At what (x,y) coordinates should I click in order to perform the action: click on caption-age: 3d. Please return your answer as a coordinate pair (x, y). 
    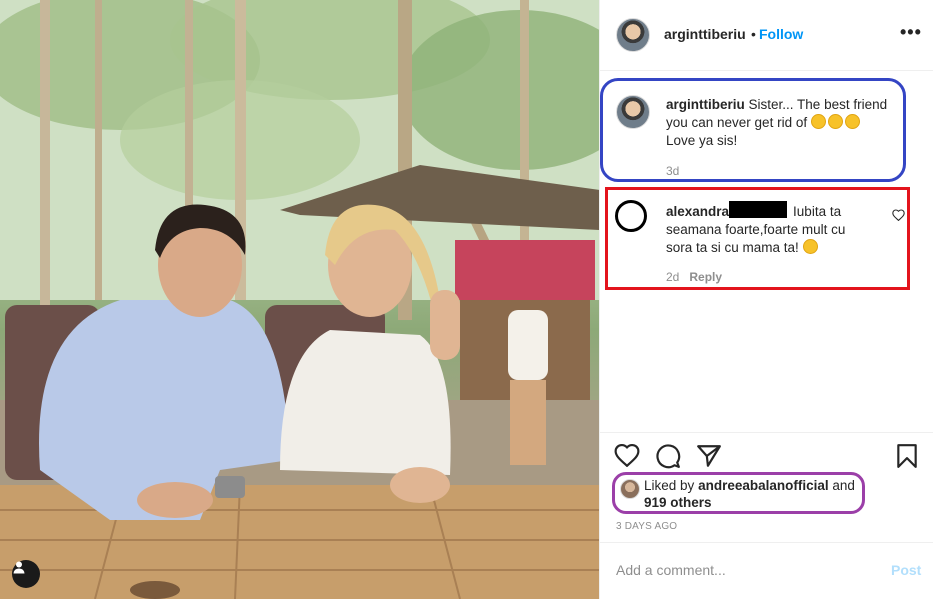
    Looking at the image, I should click on (672, 171).